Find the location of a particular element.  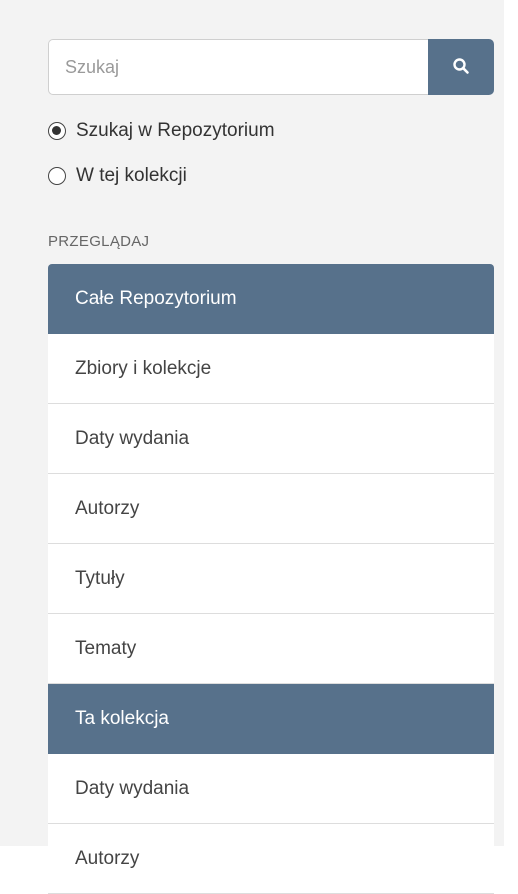

search-group is located at coordinates (271, 67).